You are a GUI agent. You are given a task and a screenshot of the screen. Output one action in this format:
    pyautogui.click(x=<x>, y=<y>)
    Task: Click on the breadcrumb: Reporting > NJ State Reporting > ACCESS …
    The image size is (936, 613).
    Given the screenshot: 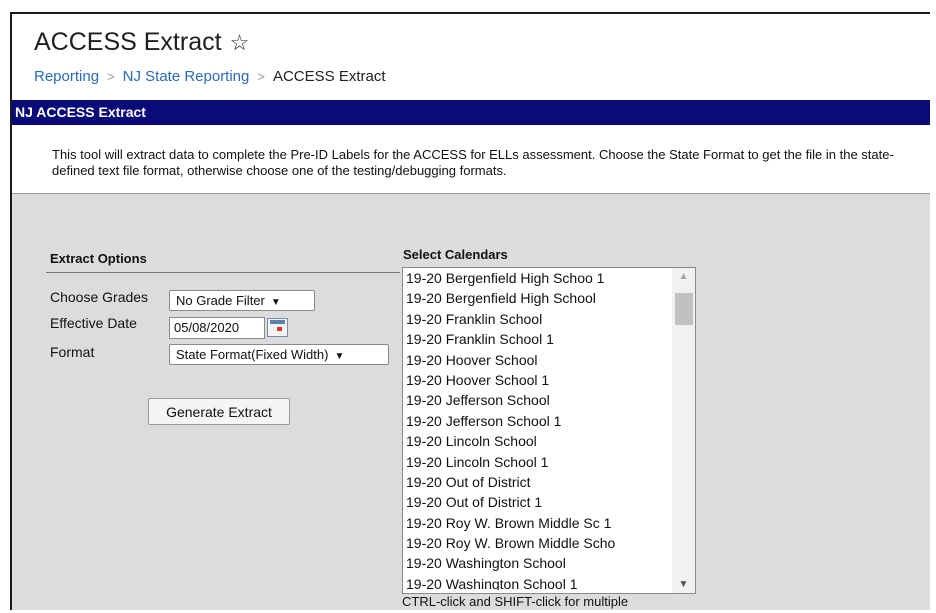 What is the action you would take?
    pyautogui.click(x=210, y=76)
    